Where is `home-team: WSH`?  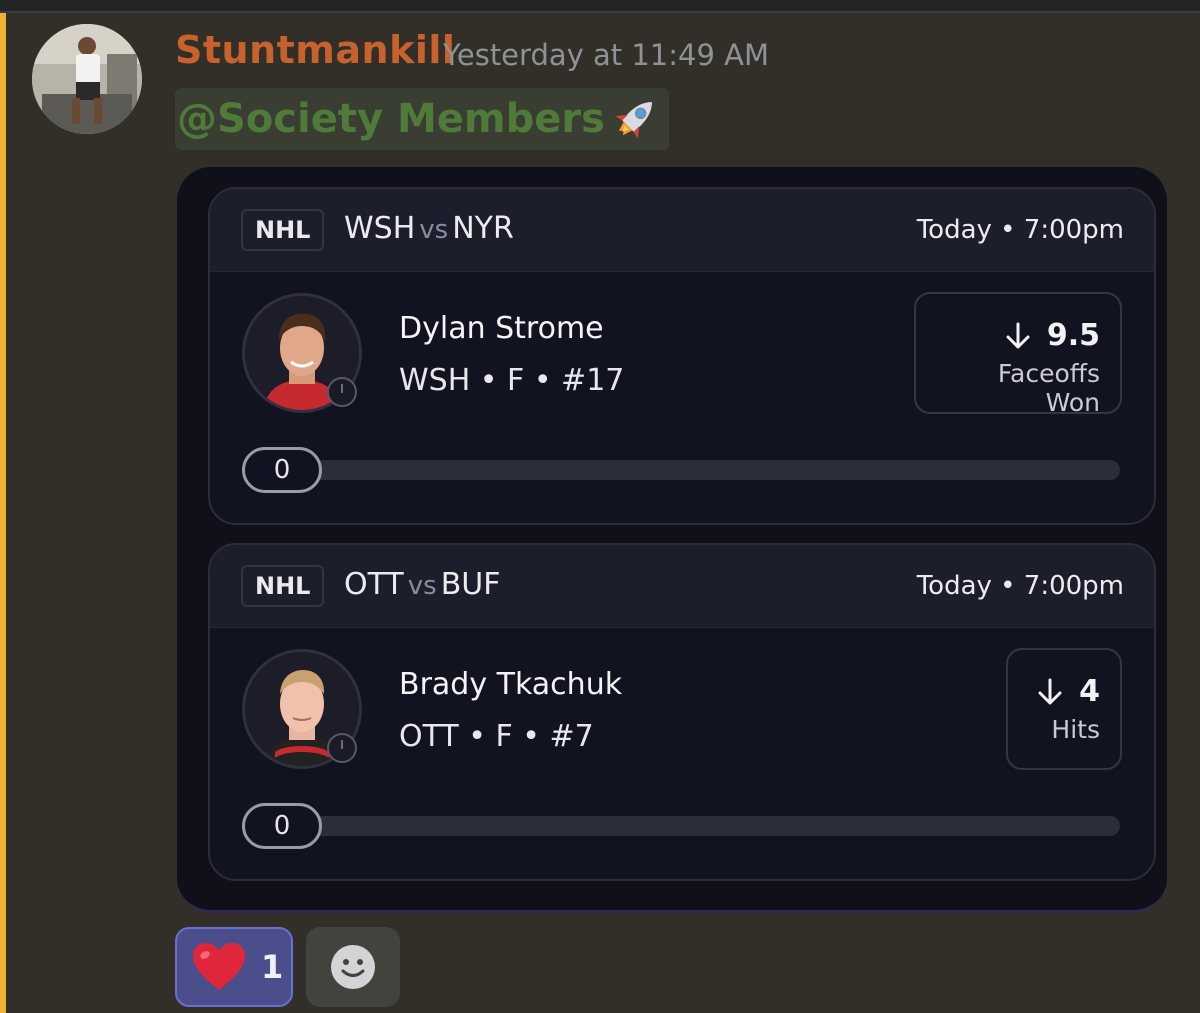 home-team: WSH is located at coordinates (380, 228).